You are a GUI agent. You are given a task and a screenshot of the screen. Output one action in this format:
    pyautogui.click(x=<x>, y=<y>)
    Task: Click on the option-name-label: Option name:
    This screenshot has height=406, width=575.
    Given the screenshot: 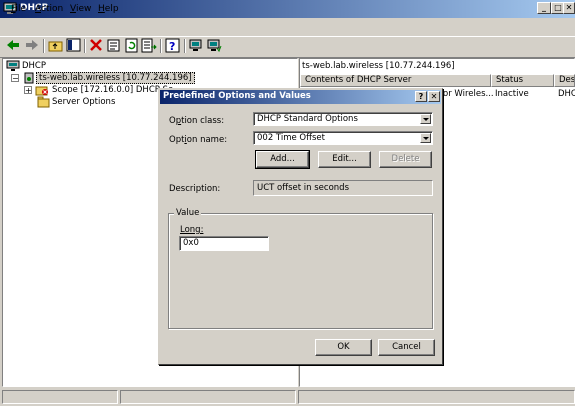 What is the action you would take?
    pyautogui.click(x=198, y=140)
    